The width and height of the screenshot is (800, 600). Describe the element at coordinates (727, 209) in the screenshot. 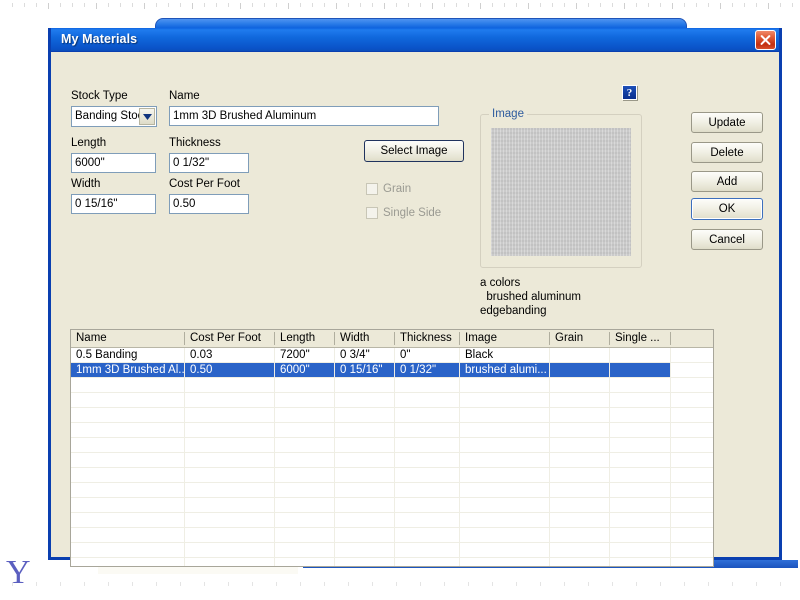

I see `ok-button: OK` at that location.